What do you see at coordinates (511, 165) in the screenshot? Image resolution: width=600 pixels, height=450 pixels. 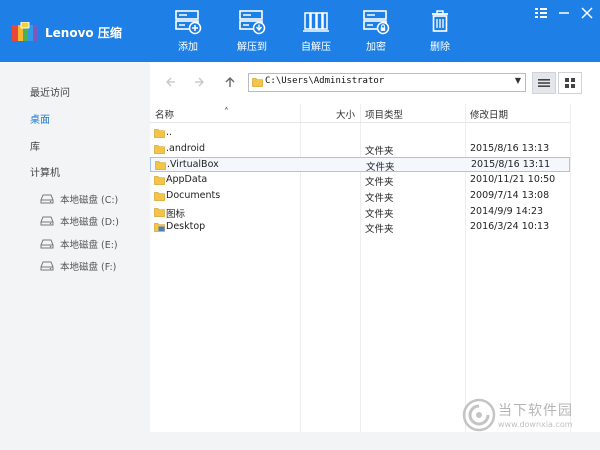 I see `file-modified: 2015/8/16 13:11` at bounding box center [511, 165].